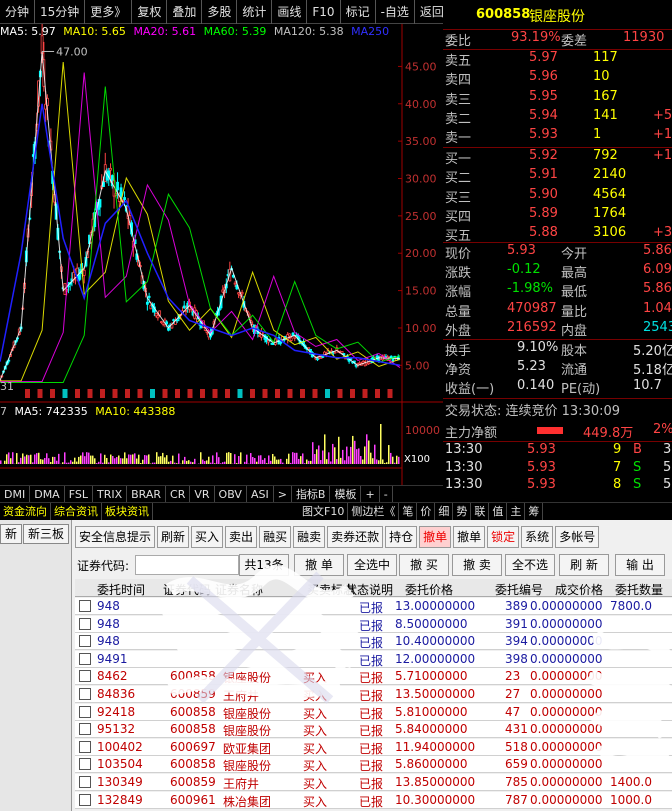 The height and width of the screenshot is (811, 672). Describe the element at coordinates (178, 494) in the screenshot. I see `indicator-tab: CR` at that location.